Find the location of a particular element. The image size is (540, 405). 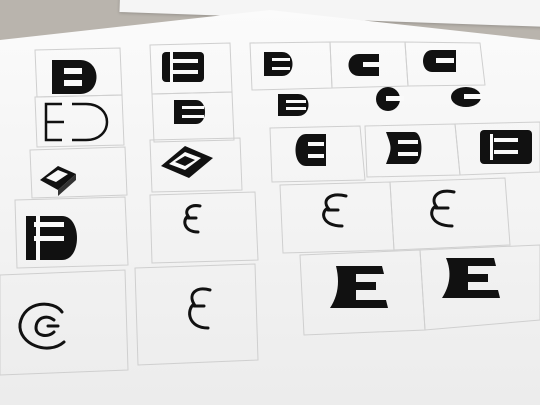

sketch-e-large-block is located at coordinates (51, 238).